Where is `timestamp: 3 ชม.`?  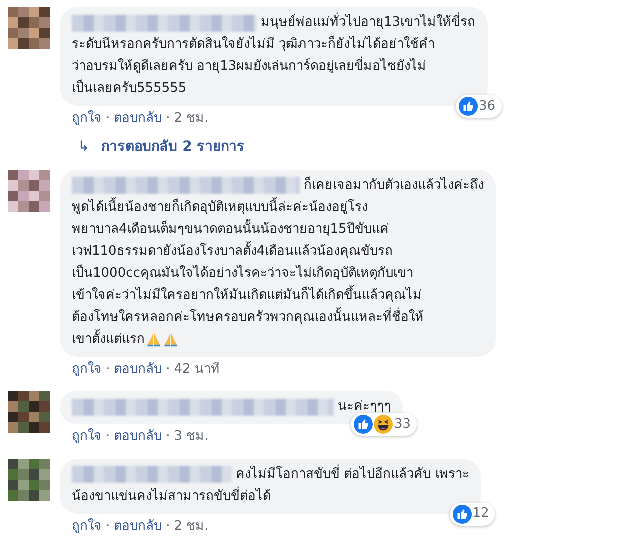
timestamp: 3 ชม. is located at coordinates (191, 436).